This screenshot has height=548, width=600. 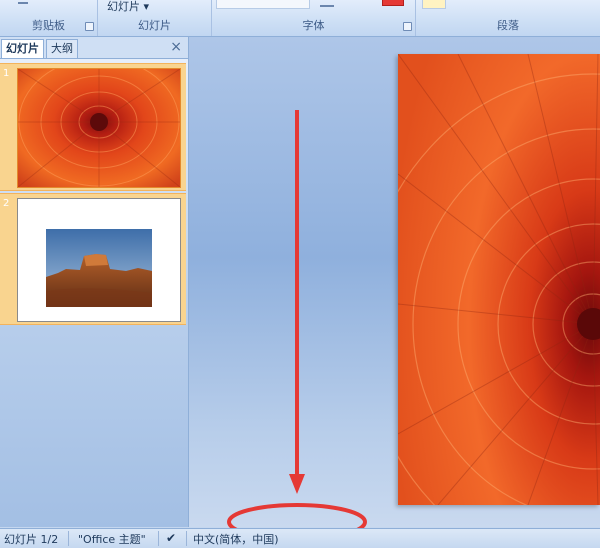 What do you see at coordinates (31, 539) in the screenshot?
I see `slide-counter: 幻灯片 1/2` at bounding box center [31, 539].